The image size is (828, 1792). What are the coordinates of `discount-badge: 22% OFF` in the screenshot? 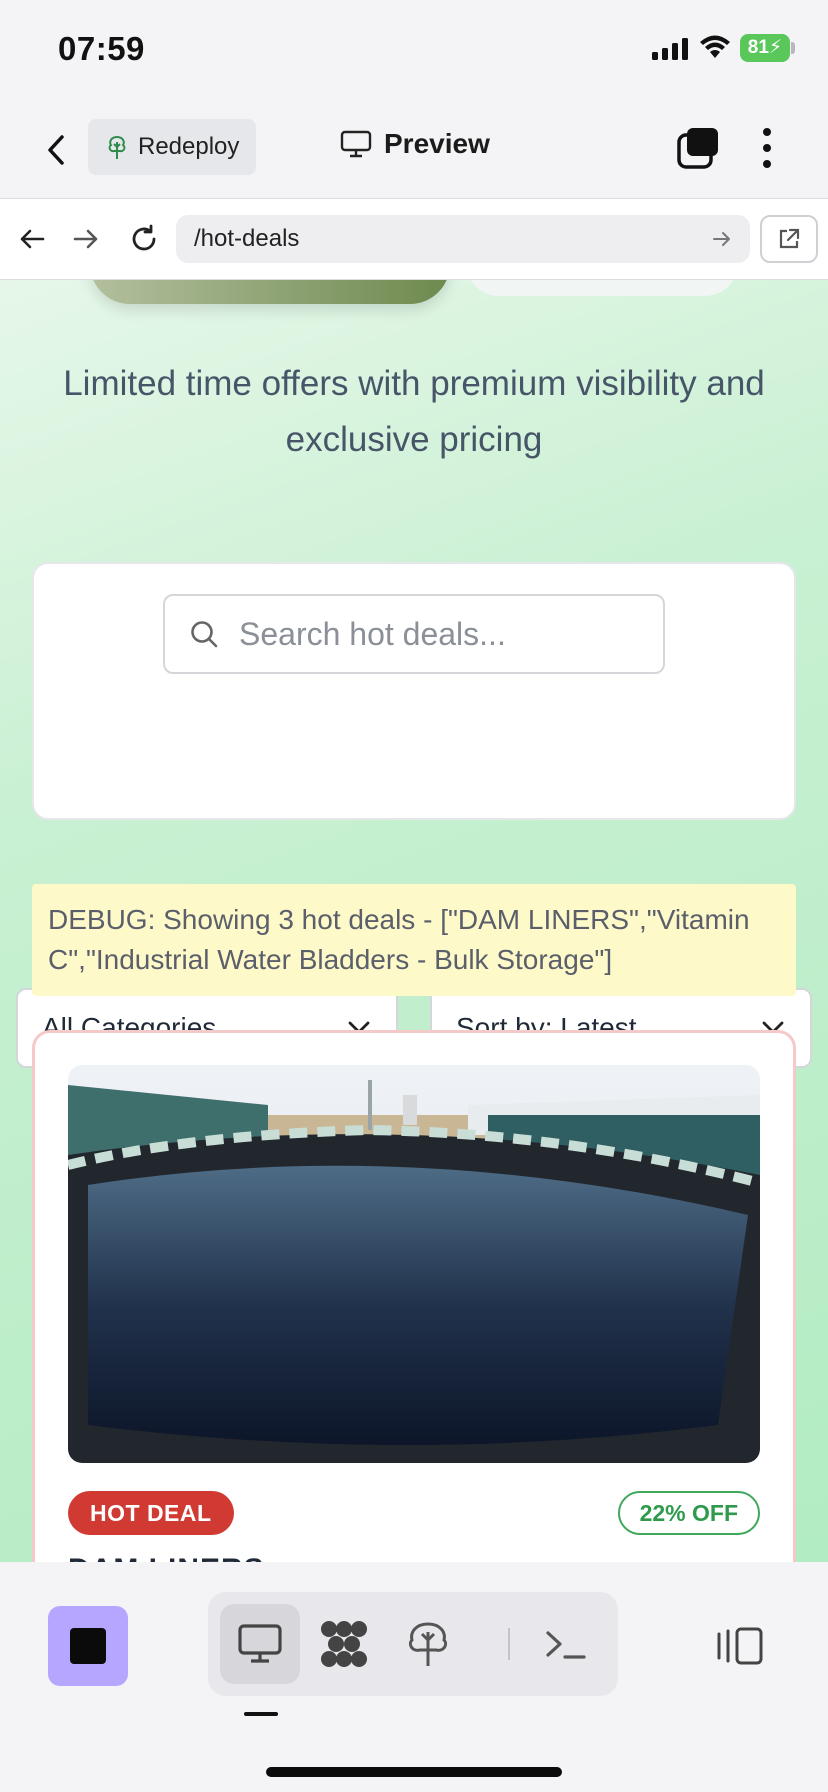 It's located at (688, 1513).